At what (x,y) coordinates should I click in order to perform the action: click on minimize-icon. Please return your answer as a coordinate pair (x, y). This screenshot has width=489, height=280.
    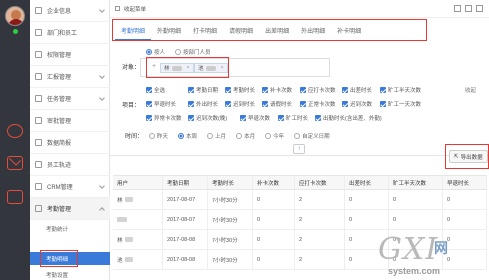
    Looking at the image, I should click on (457, 8).